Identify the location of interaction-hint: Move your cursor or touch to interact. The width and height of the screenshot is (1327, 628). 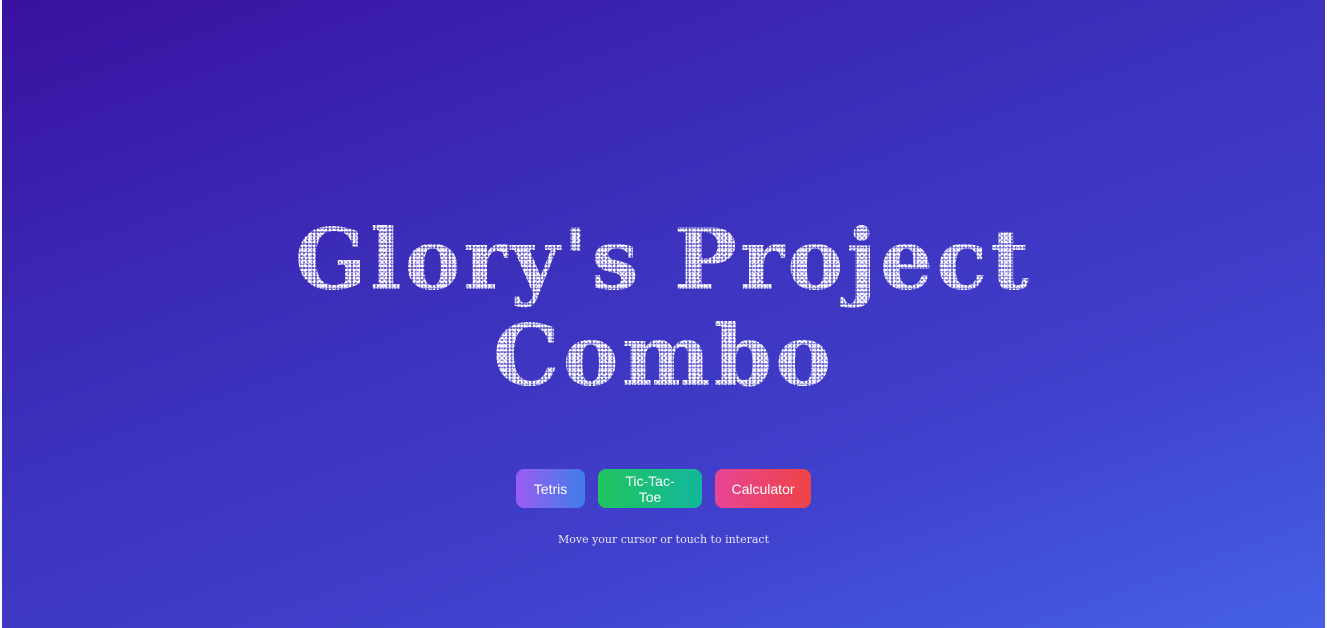
(663, 539).